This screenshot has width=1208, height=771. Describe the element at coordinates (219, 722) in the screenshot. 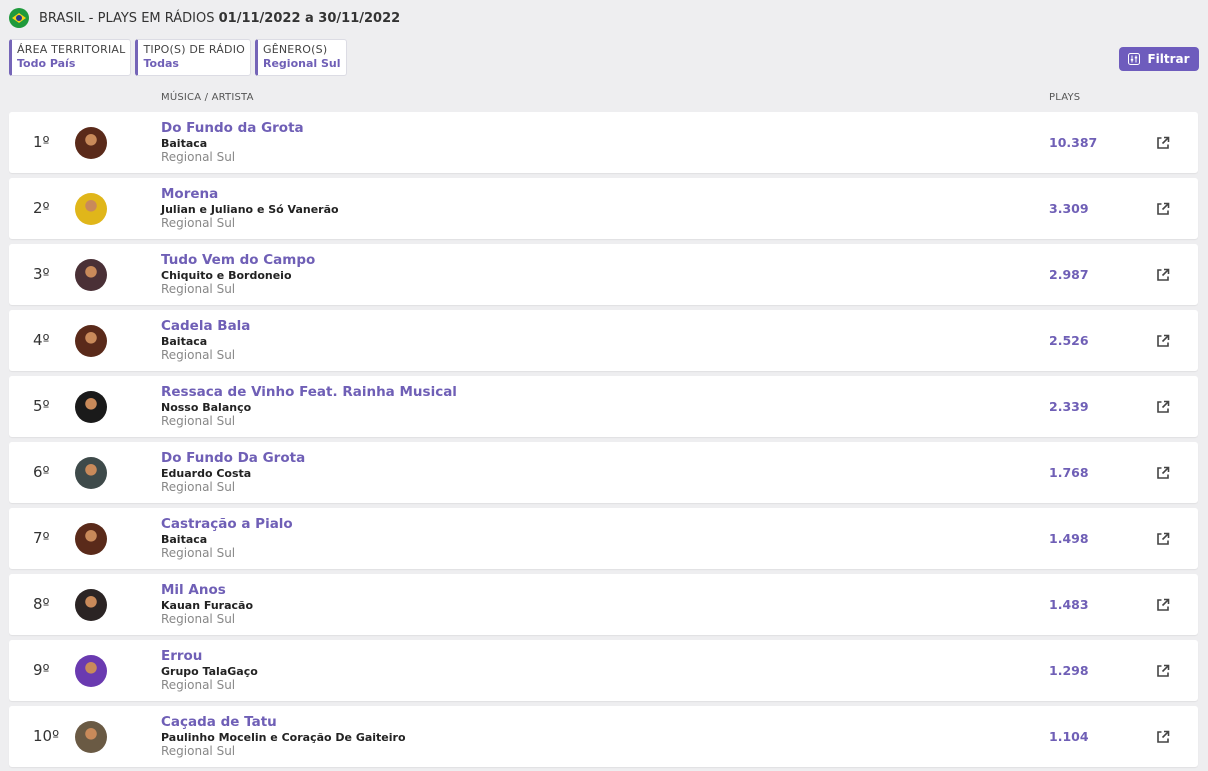

I see `song-title: Caçada de Tatu` at that location.